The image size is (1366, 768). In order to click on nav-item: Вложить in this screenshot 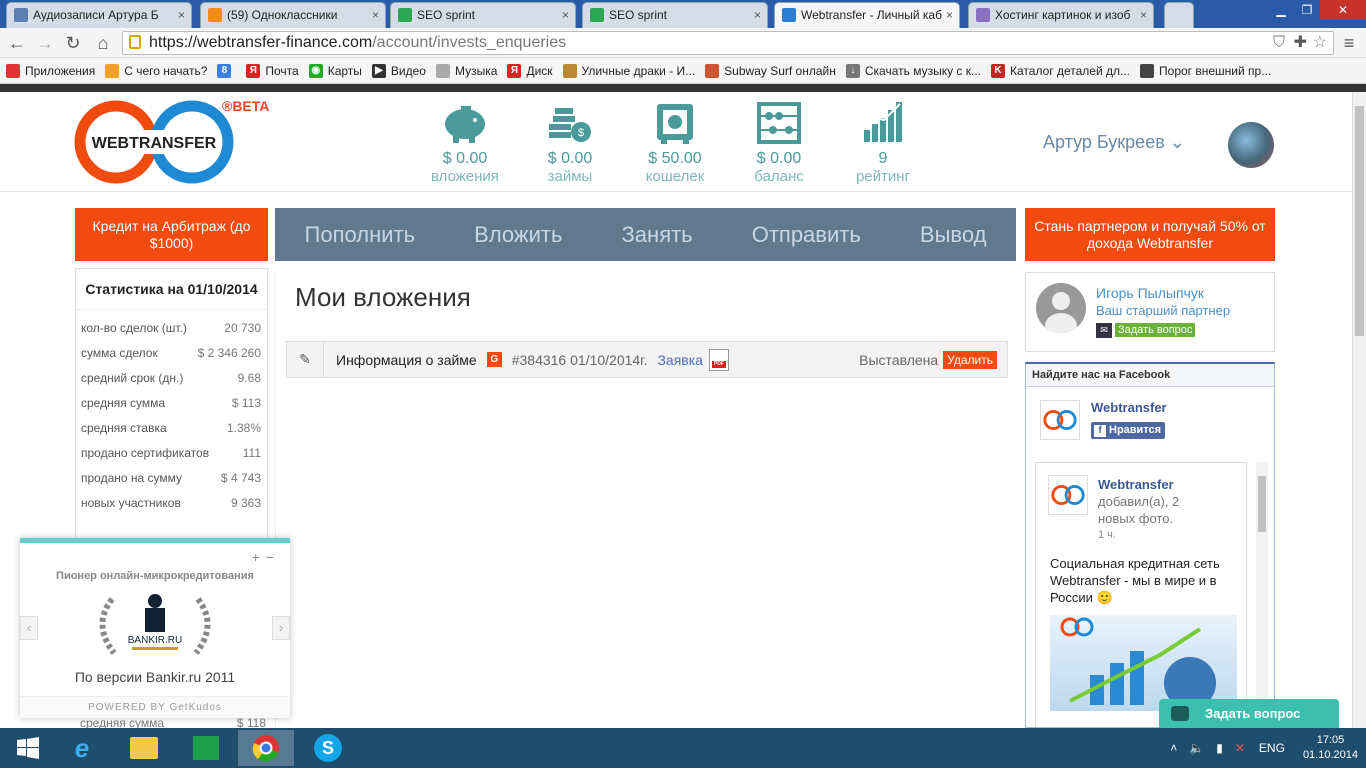, I will do `click(518, 235)`.